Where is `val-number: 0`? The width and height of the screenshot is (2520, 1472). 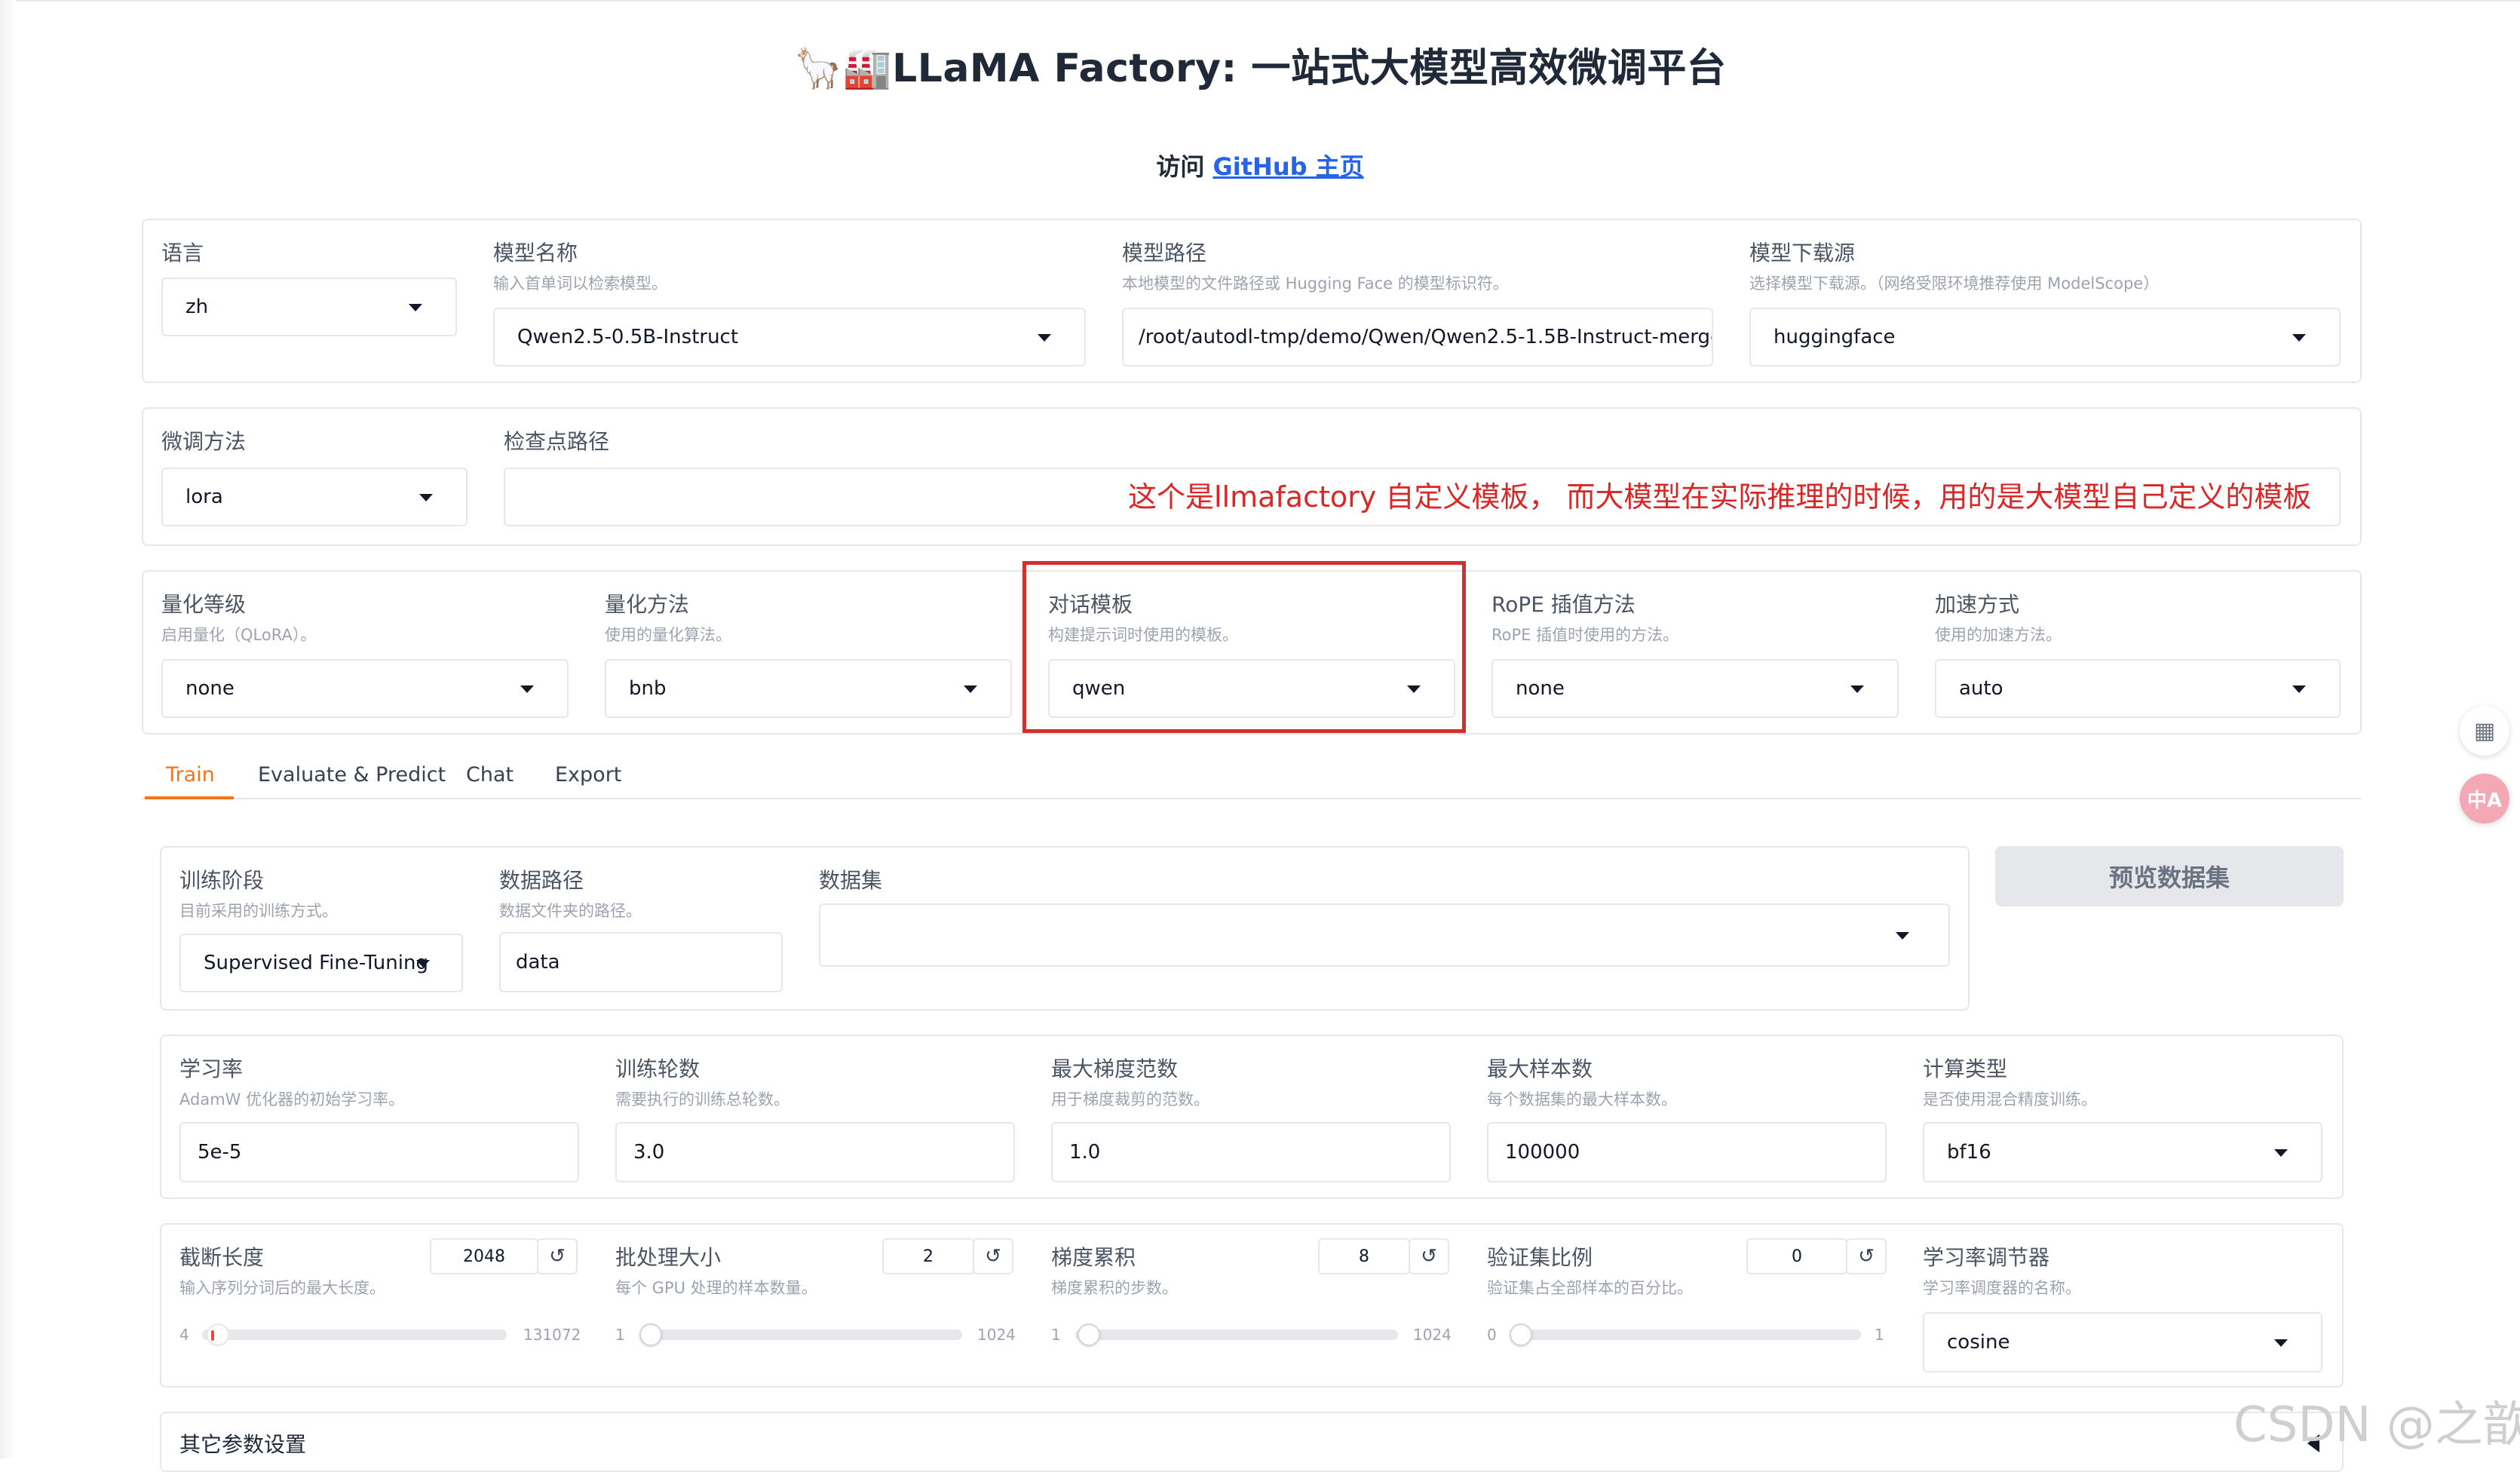
val-number: 0 is located at coordinates (1796, 1256).